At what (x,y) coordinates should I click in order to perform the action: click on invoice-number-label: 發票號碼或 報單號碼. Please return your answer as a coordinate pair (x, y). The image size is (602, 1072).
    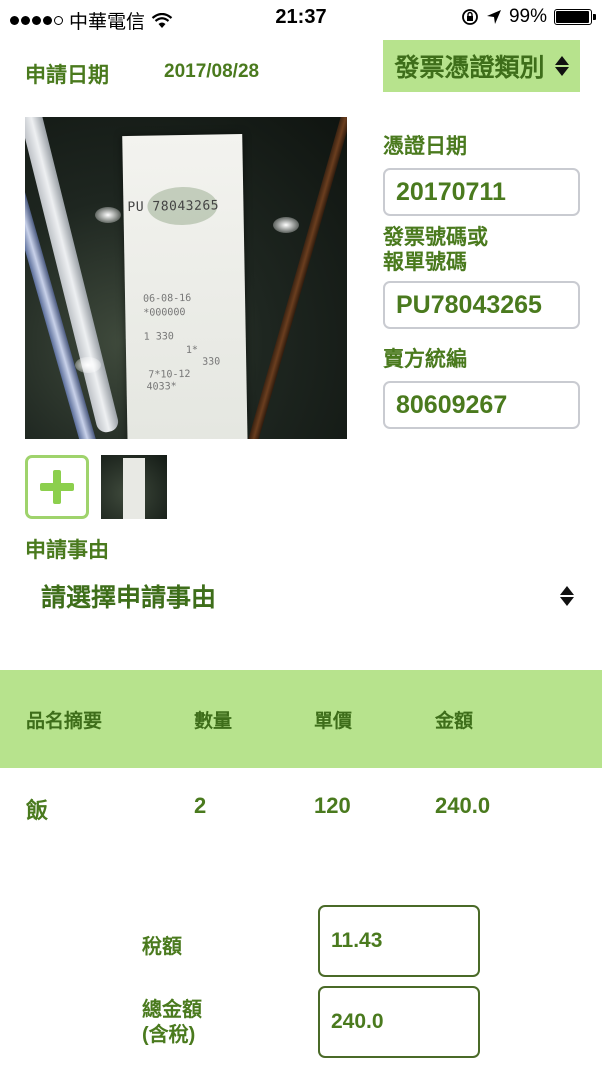
    Looking at the image, I should click on (435, 250).